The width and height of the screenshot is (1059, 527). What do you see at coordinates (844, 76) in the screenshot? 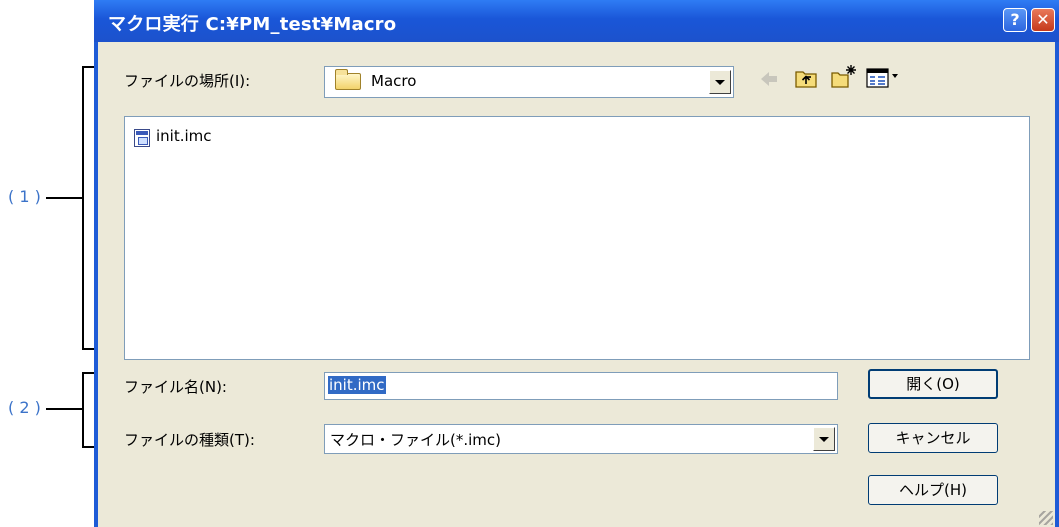
I see `new-folder-icon` at bounding box center [844, 76].